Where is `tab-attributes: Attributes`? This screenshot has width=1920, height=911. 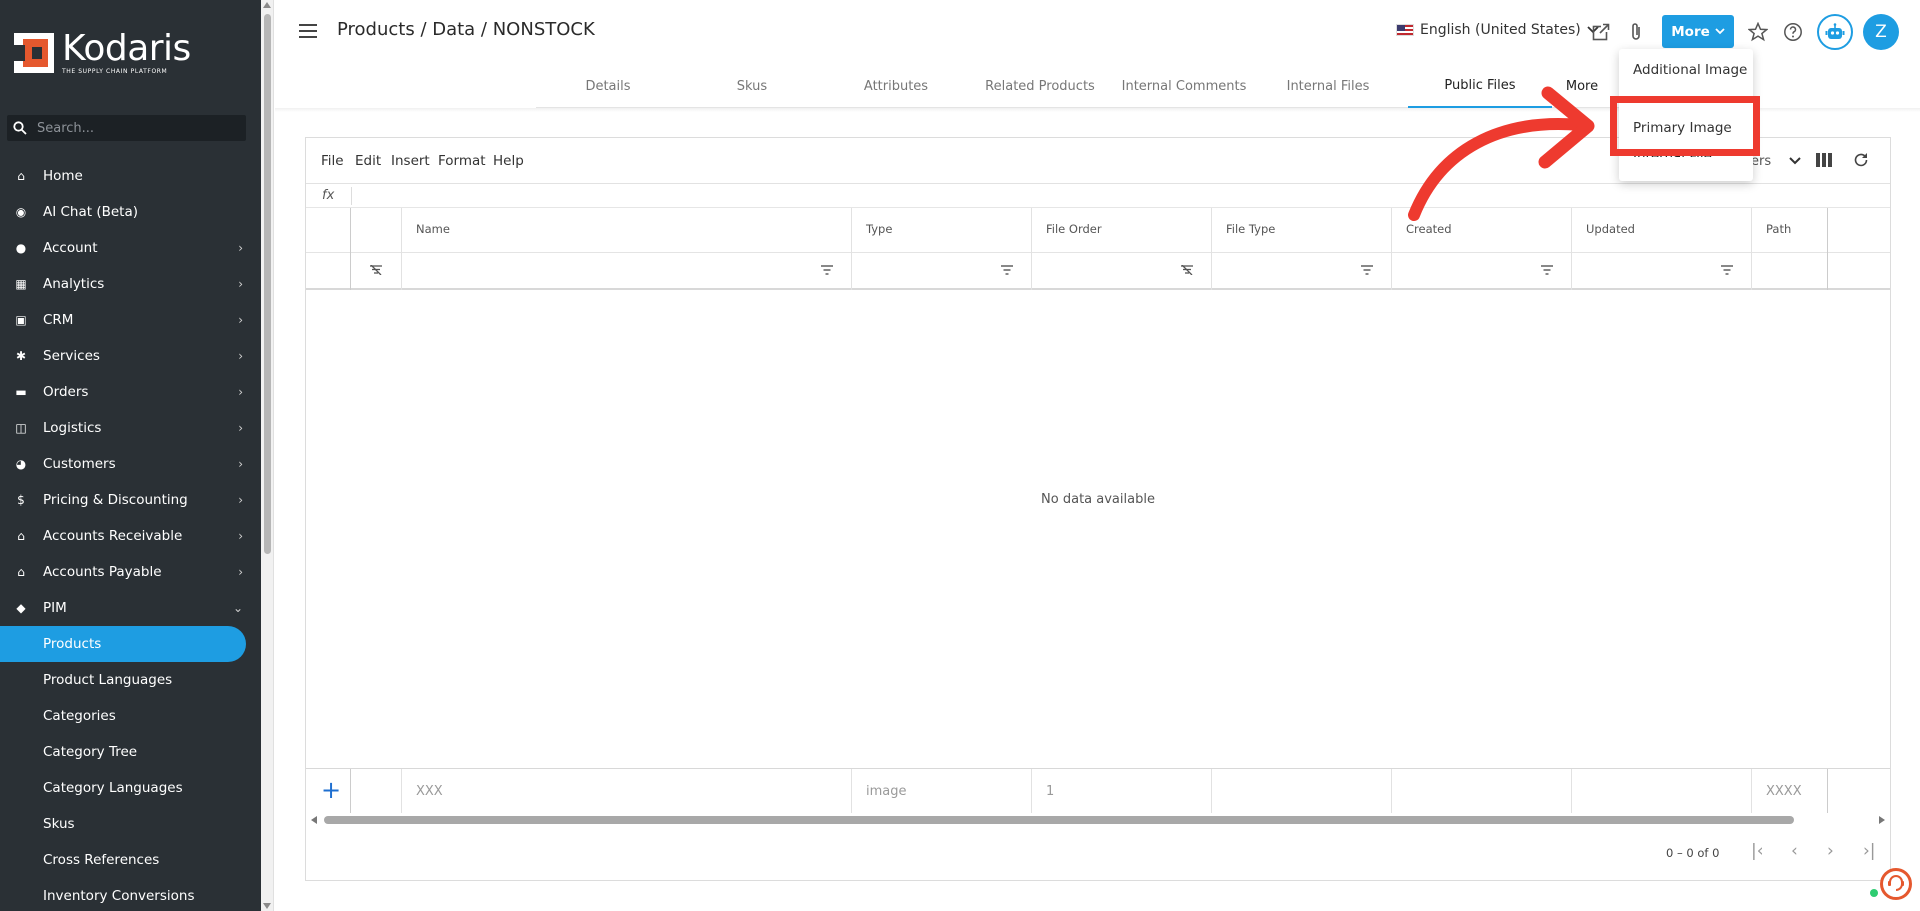
tab-attributes: Attributes is located at coordinates (896, 86).